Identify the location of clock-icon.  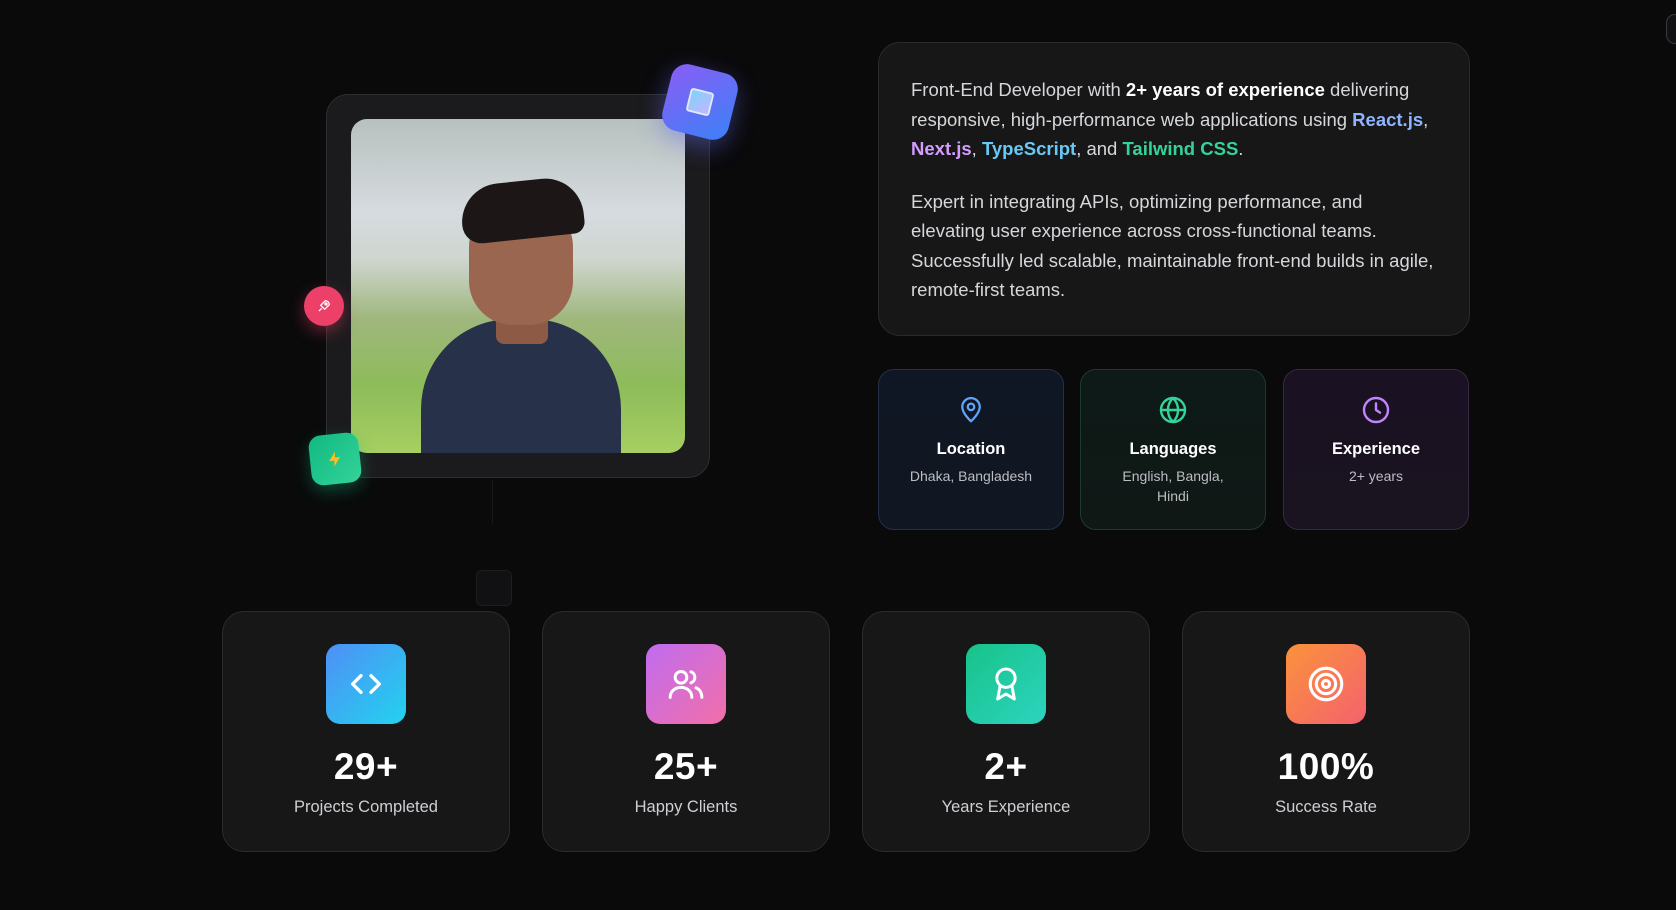
(1376, 410).